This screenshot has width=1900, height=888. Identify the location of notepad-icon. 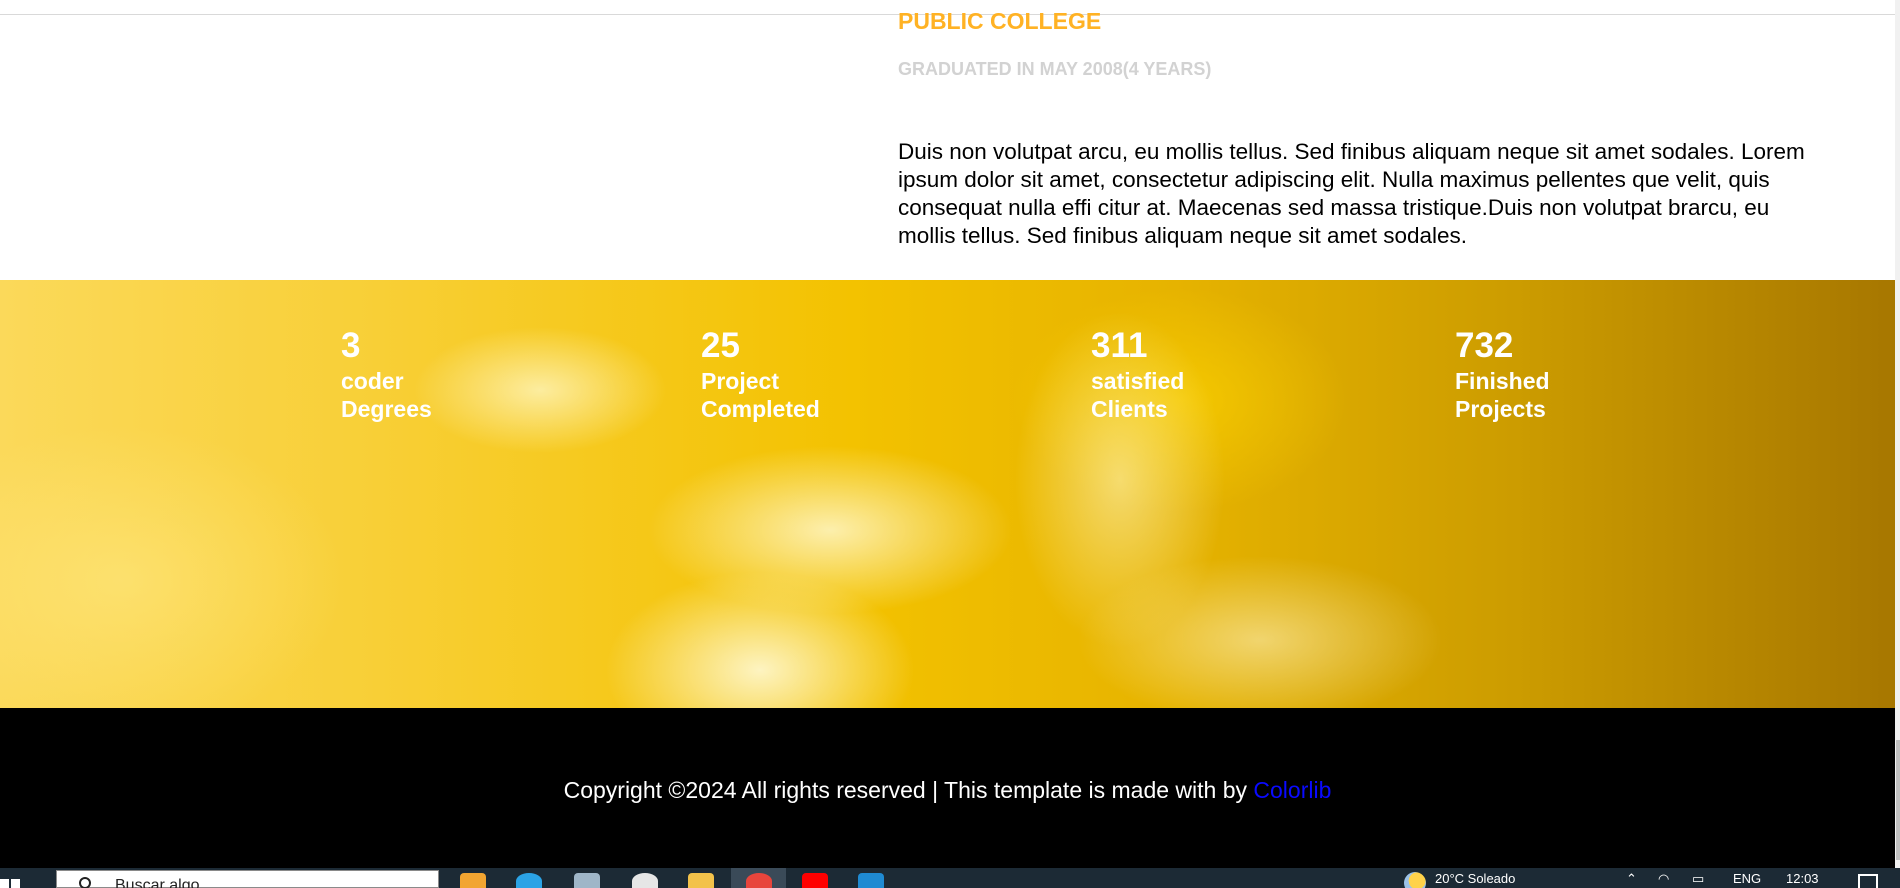
(587, 880).